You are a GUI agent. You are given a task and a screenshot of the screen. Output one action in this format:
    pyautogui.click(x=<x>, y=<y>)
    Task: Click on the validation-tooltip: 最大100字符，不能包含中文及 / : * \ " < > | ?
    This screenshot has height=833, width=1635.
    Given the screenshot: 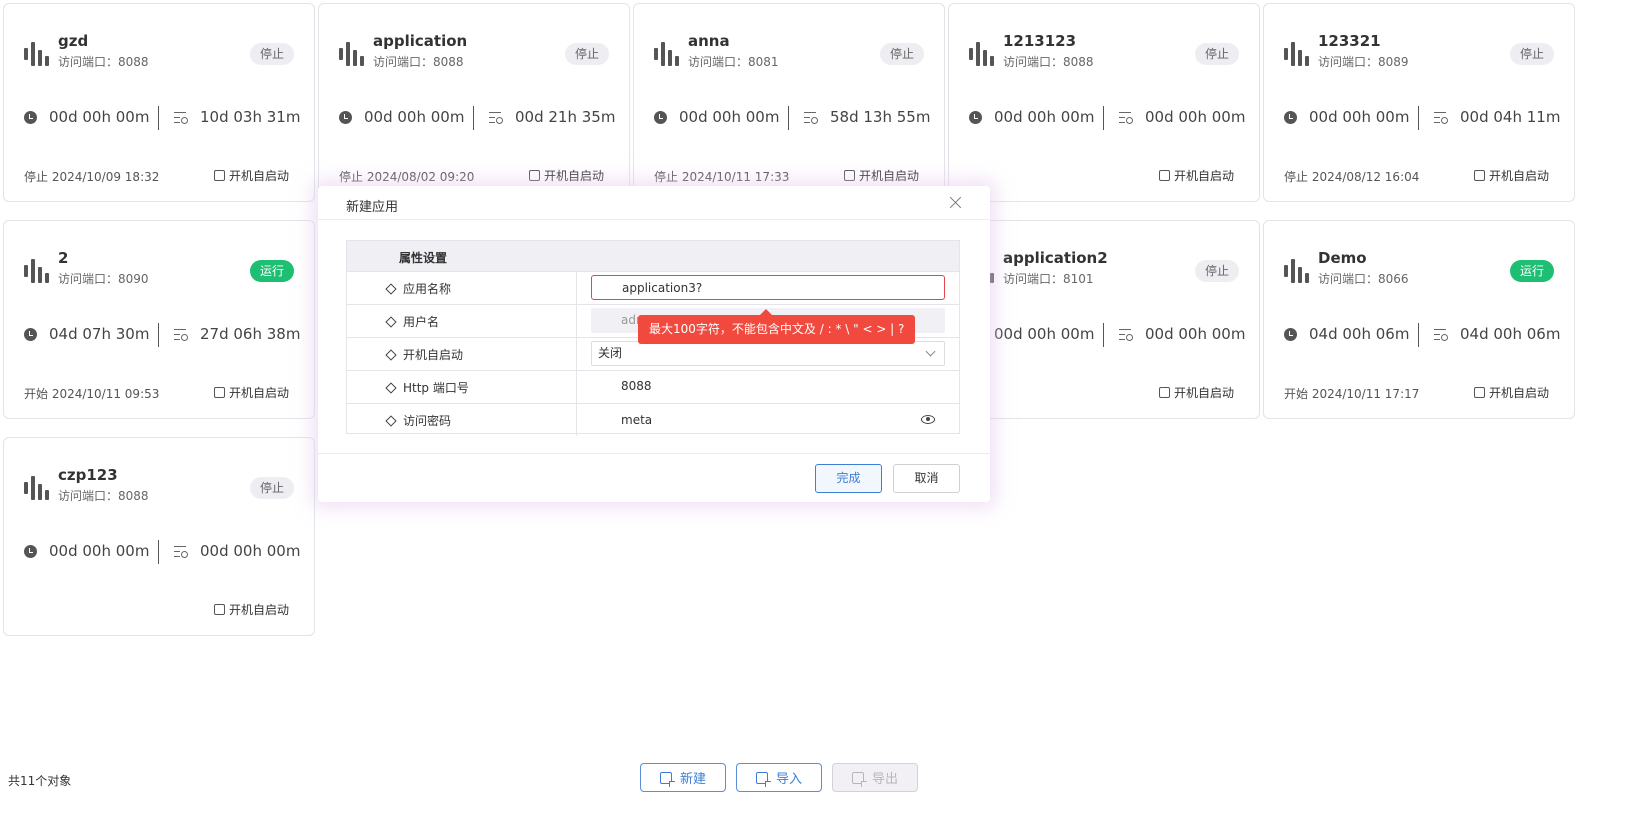 What is the action you would take?
    pyautogui.click(x=777, y=326)
    